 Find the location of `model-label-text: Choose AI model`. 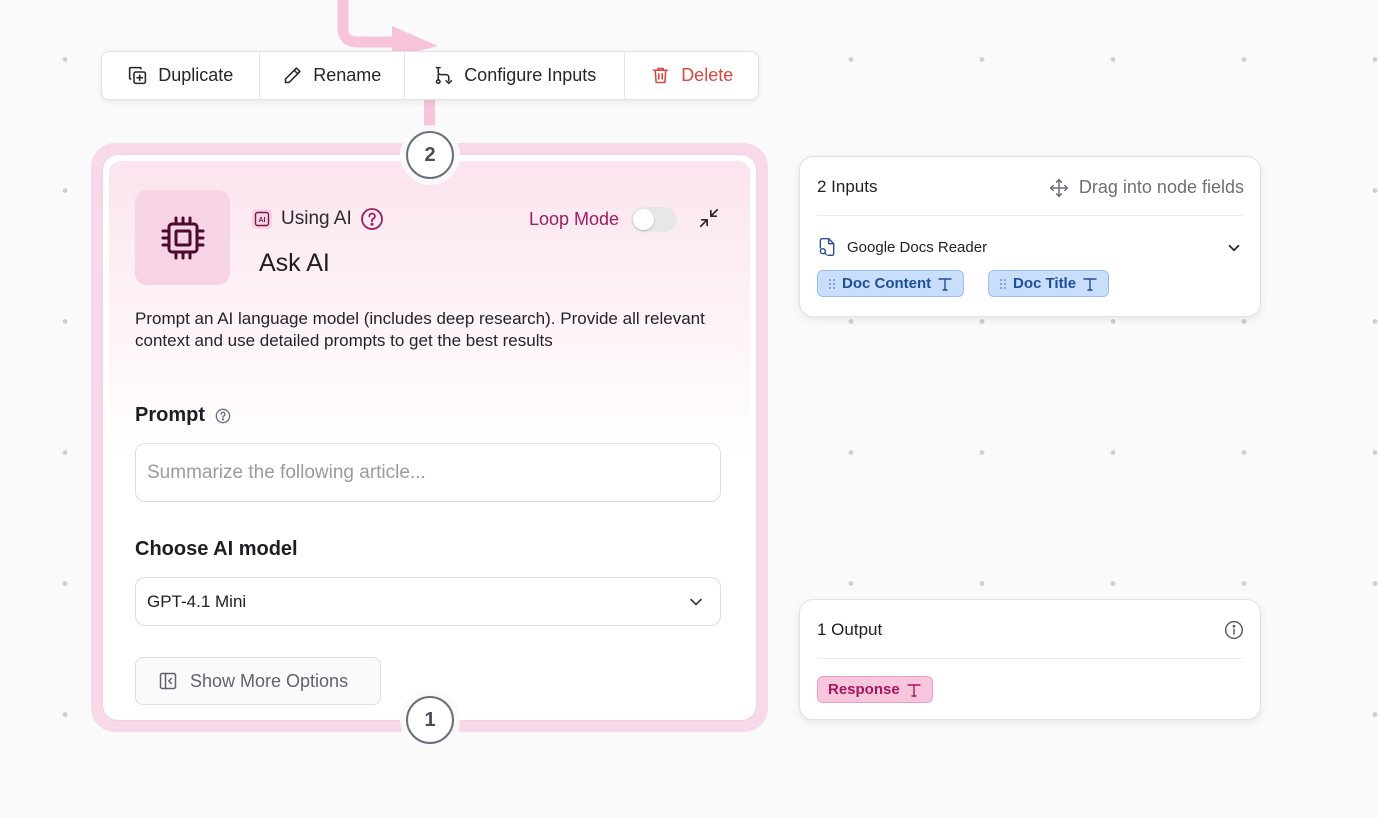

model-label-text: Choose AI model is located at coordinates (216, 549).